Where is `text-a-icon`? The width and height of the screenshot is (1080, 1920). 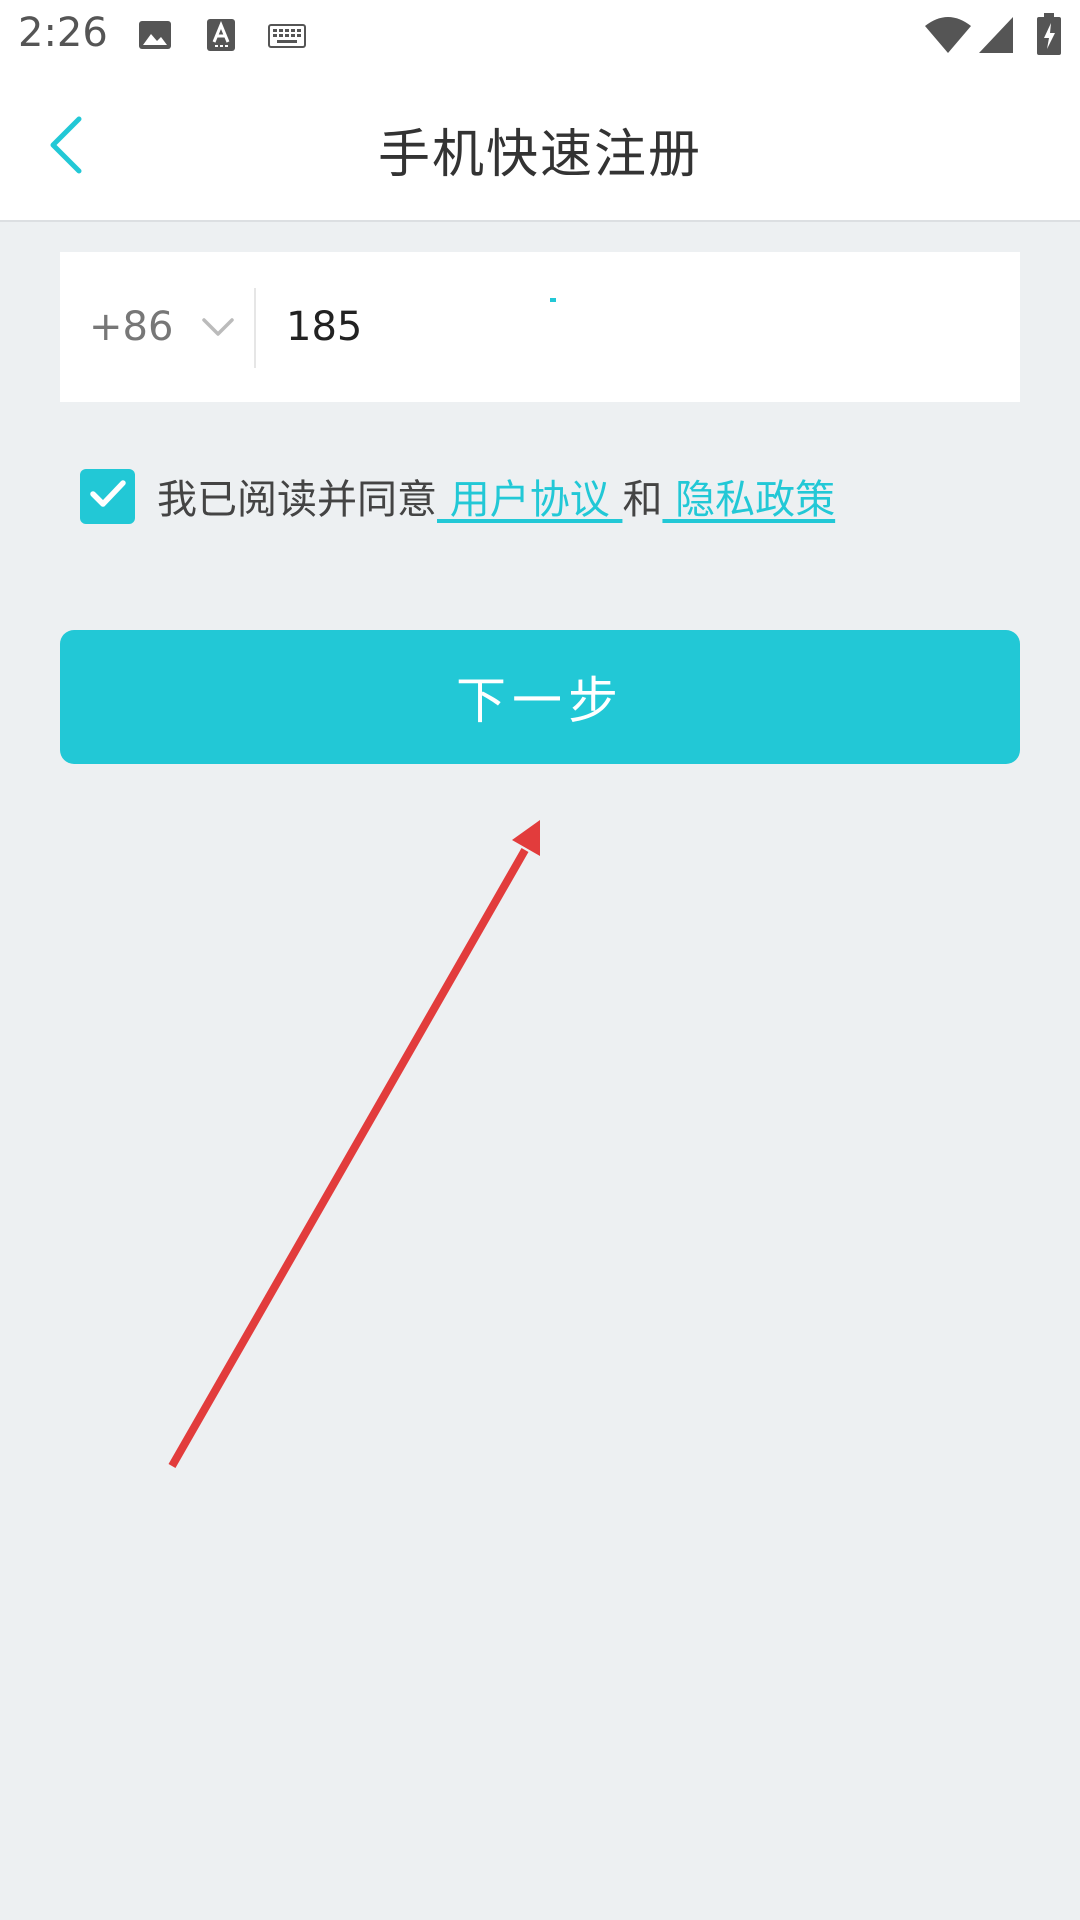
text-a-icon is located at coordinates (221, 37).